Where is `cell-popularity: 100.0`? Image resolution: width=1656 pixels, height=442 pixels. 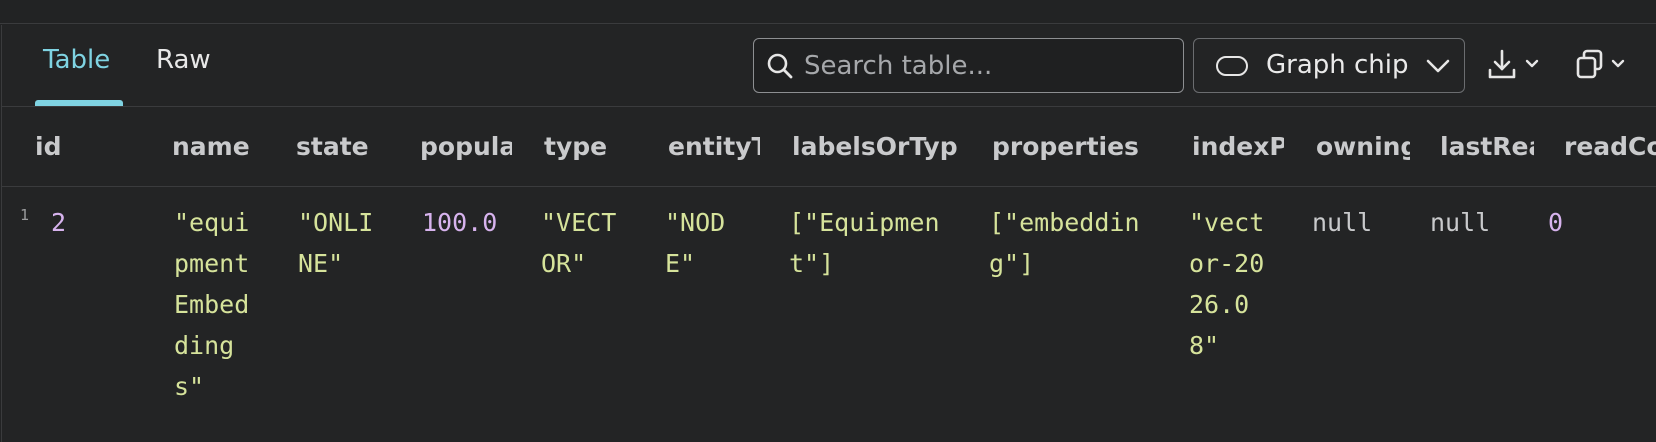
cell-popularity: 100.0 is located at coordinates (460, 222).